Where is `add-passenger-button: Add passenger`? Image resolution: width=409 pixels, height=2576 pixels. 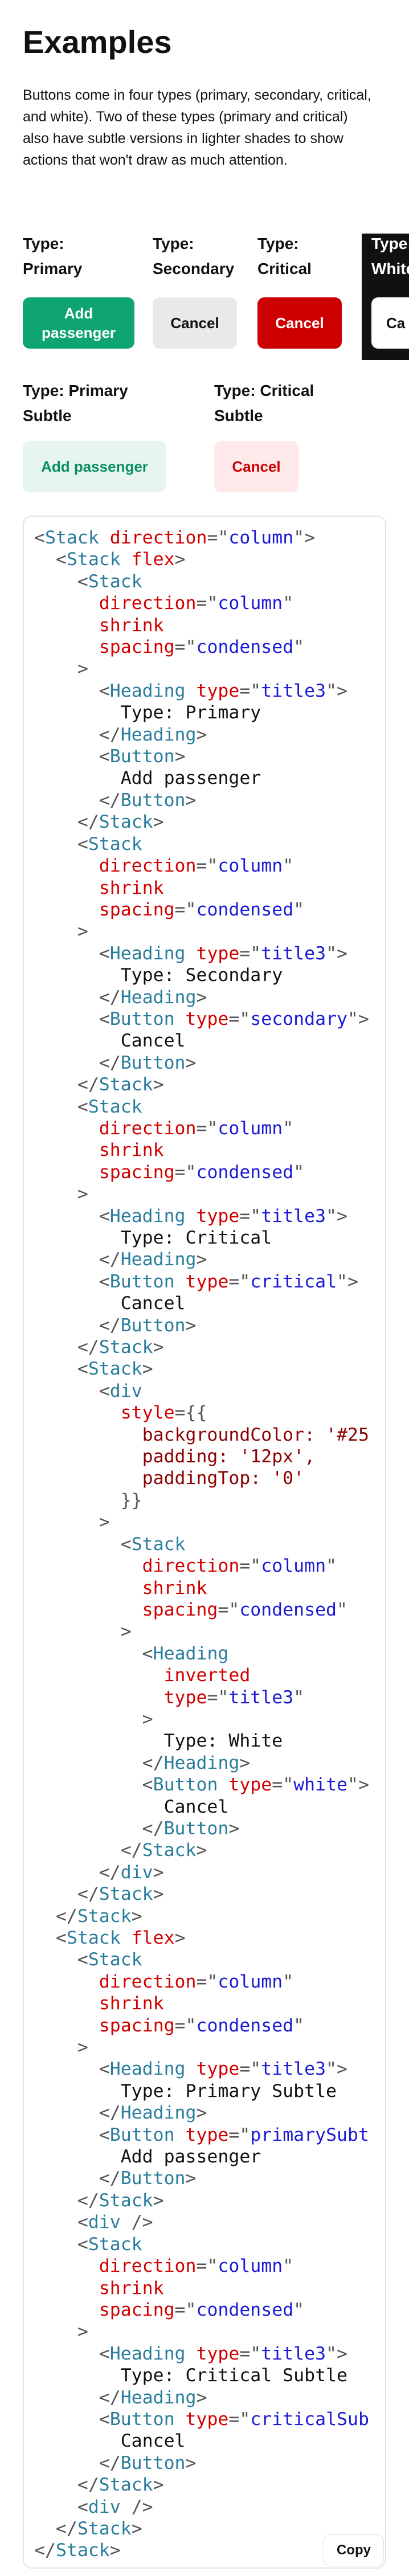 add-passenger-button: Add passenger is located at coordinates (78, 323).